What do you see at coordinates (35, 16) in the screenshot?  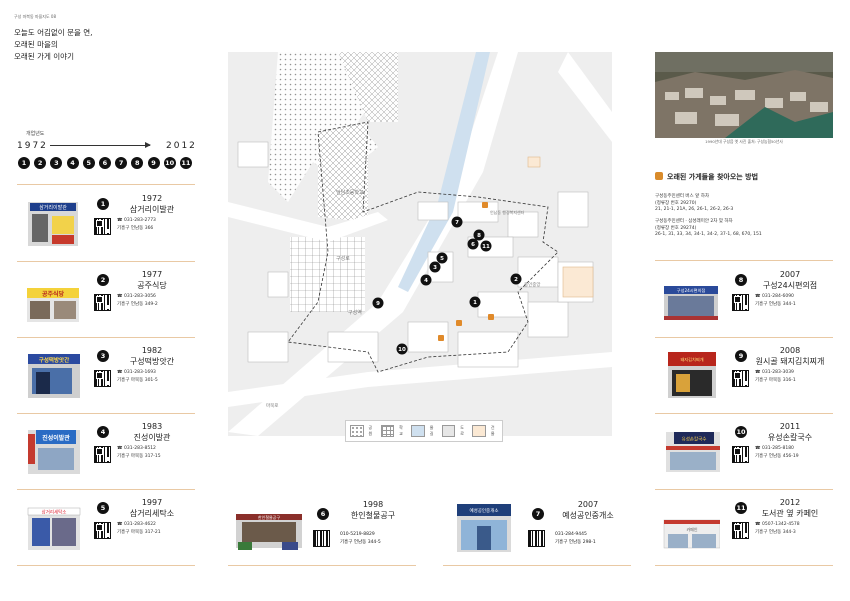 I see `header-small: 구성 마북동 마을지도 08` at bounding box center [35, 16].